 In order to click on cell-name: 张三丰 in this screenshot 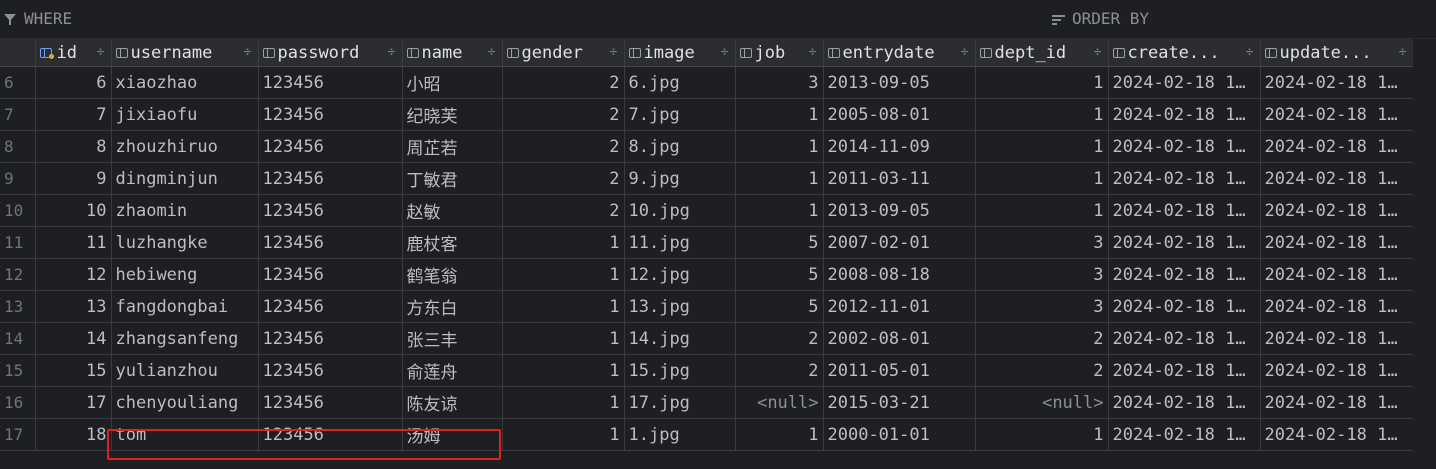, I will do `click(452, 338)`.